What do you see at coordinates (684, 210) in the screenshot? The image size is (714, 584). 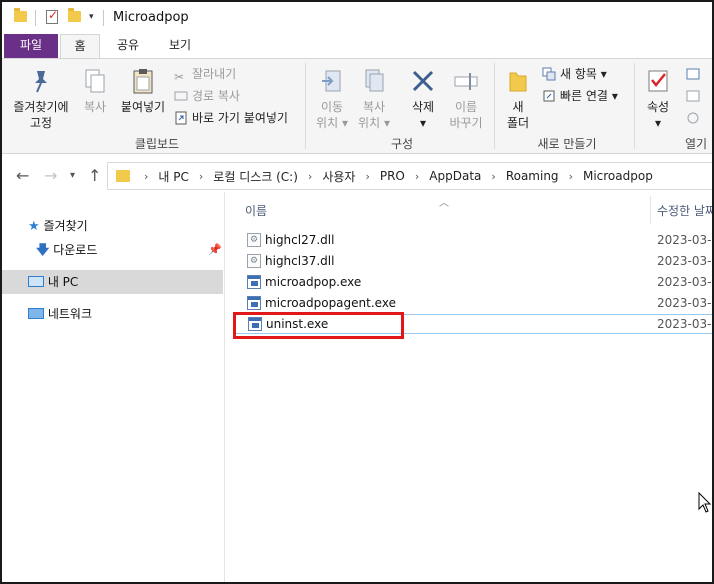 I see `column-header-date: 수정한 날짜` at bounding box center [684, 210].